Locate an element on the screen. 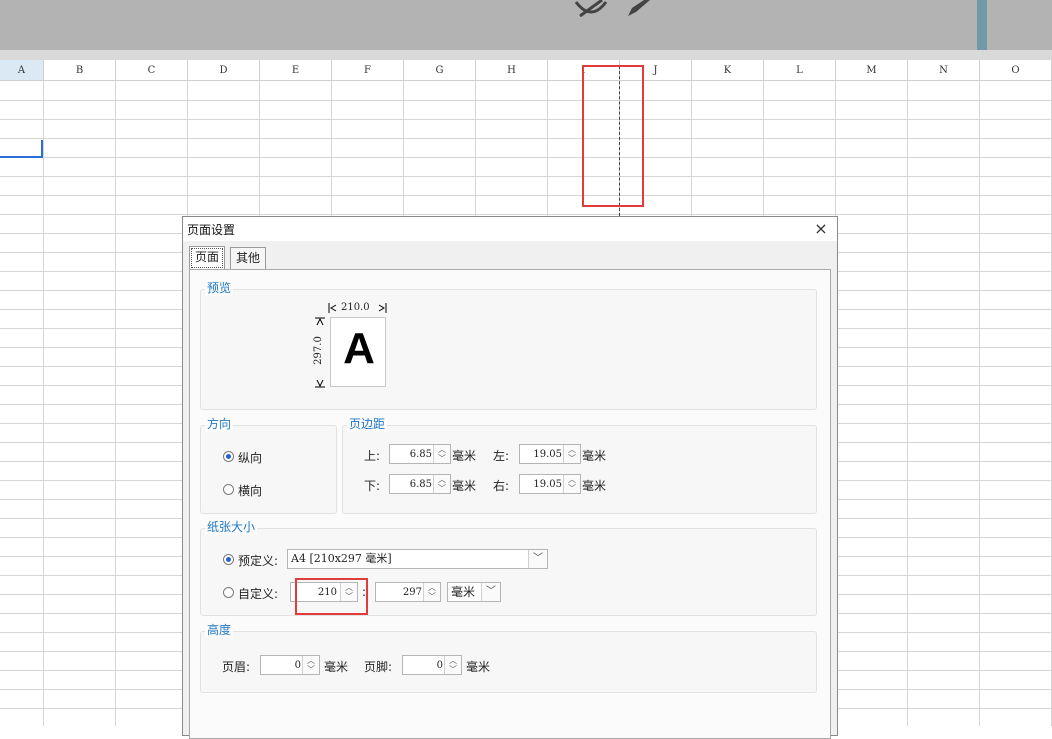 This screenshot has height=739, width=1052. margin-top-spinner: ︿﹀ is located at coordinates (420, 454).